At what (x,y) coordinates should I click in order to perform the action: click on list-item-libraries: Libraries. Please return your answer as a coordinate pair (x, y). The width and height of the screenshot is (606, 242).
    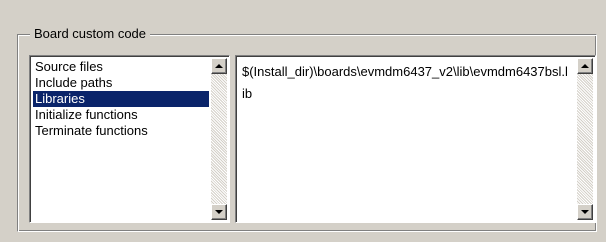
    Looking at the image, I should click on (121, 99).